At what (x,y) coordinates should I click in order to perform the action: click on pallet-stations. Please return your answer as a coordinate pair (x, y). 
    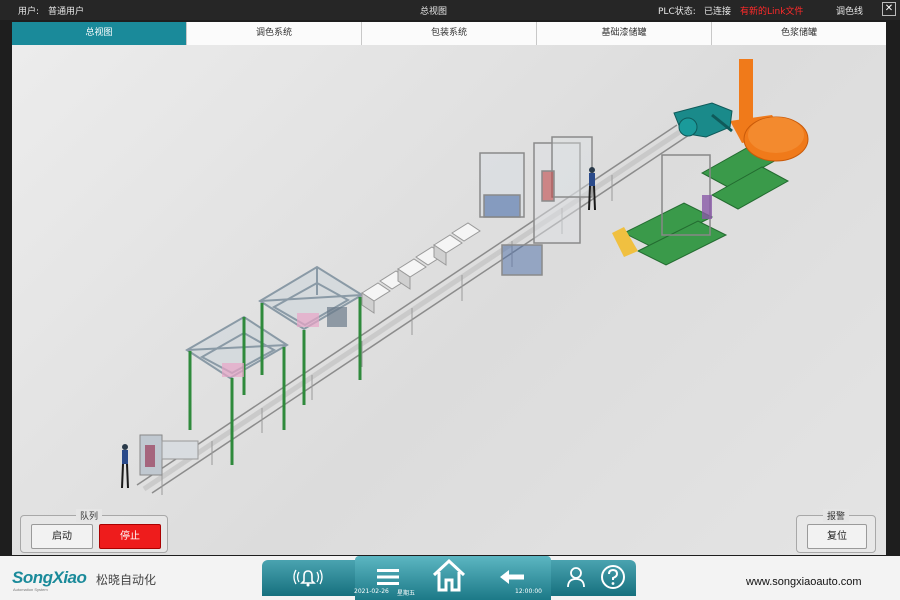
    Looking at the image, I should click on (701, 205).